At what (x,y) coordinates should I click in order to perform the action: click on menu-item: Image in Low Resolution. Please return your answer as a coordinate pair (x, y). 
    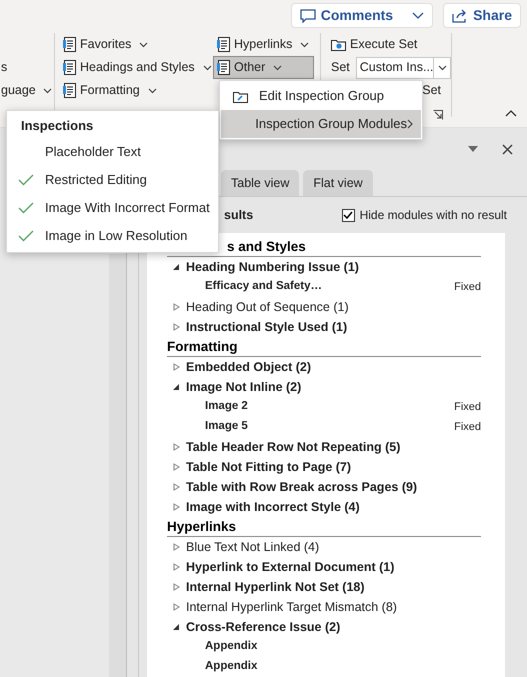
    Looking at the image, I should click on (112, 236).